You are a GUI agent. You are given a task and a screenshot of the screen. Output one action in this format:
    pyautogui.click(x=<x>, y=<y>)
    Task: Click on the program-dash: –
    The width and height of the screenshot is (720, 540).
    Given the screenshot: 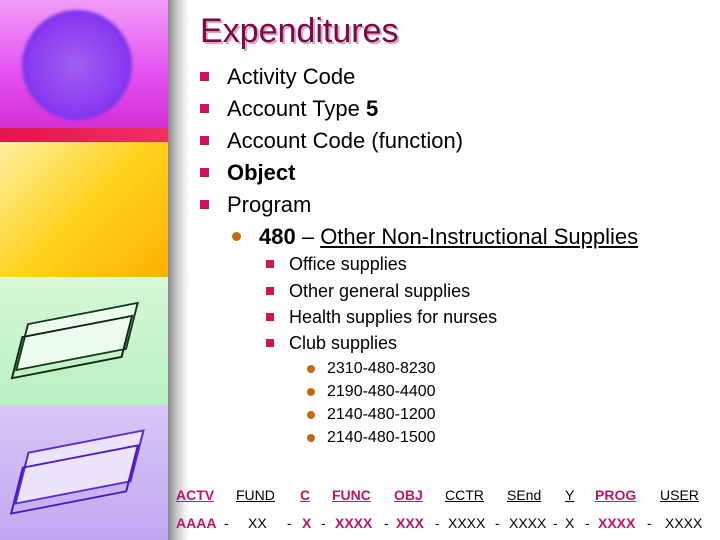 What is the action you would take?
    pyautogui.click(x=308, y=236)
    